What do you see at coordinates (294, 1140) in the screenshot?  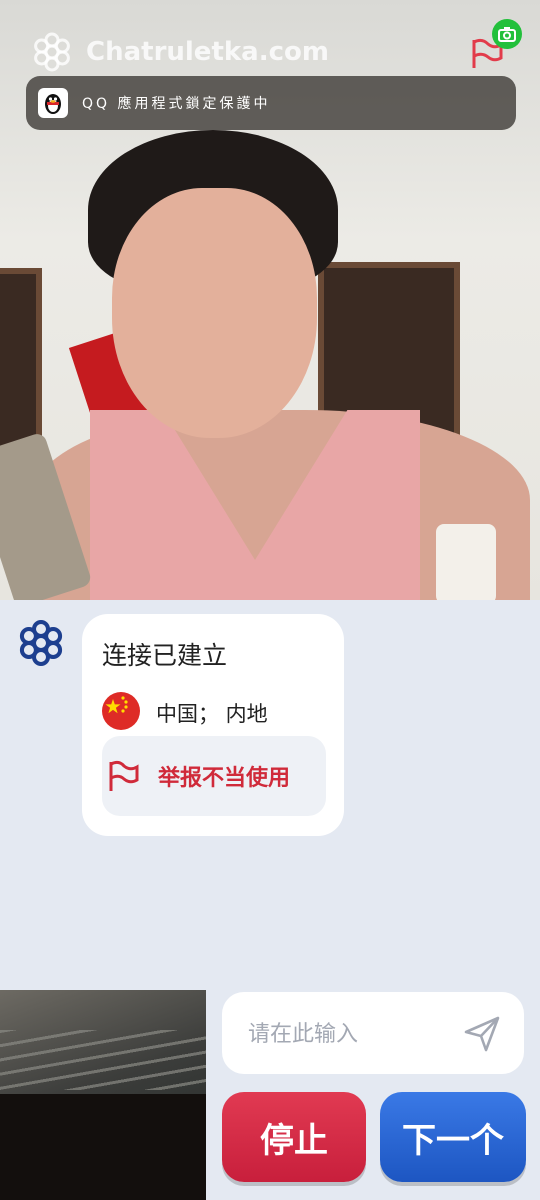 I see `stop-label: 停止` at bounding box center [294, 1140].